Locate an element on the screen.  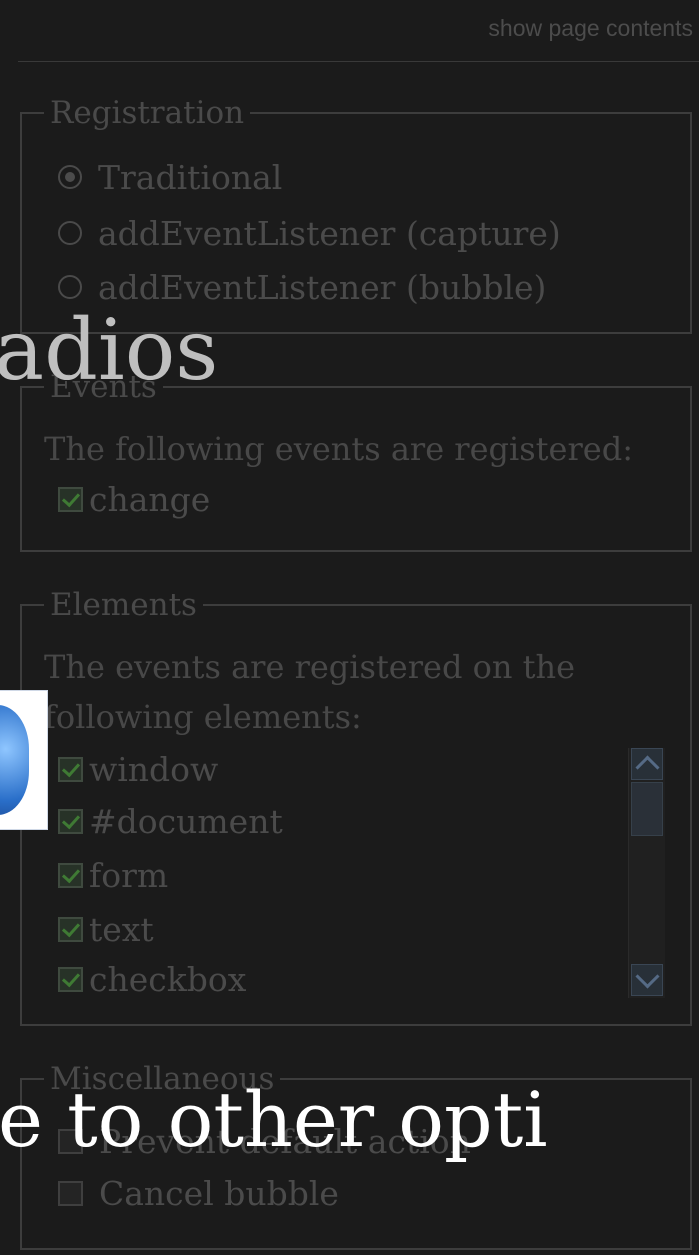
radio-label: Traditional is located at coordinates (190, 177).